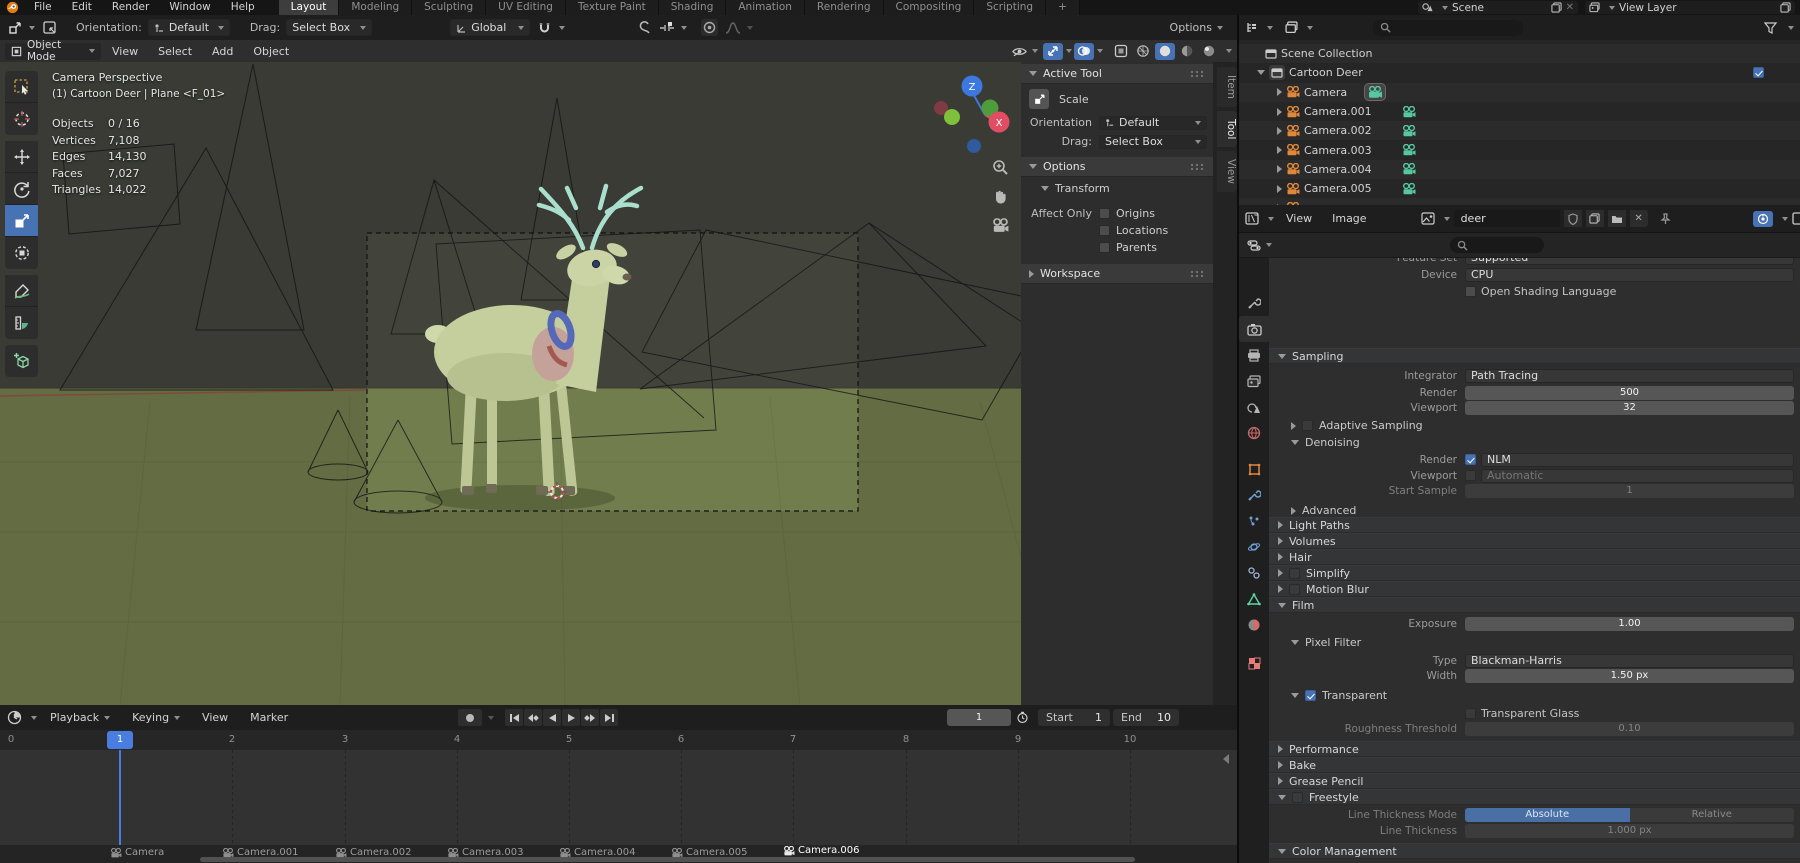 Image resolution: width=1800 pixels, height=863 pixels. Describe the element at coordinates (1534, 573) in the screenshot. I see `panel-header-simplify: Simplify` at that location.